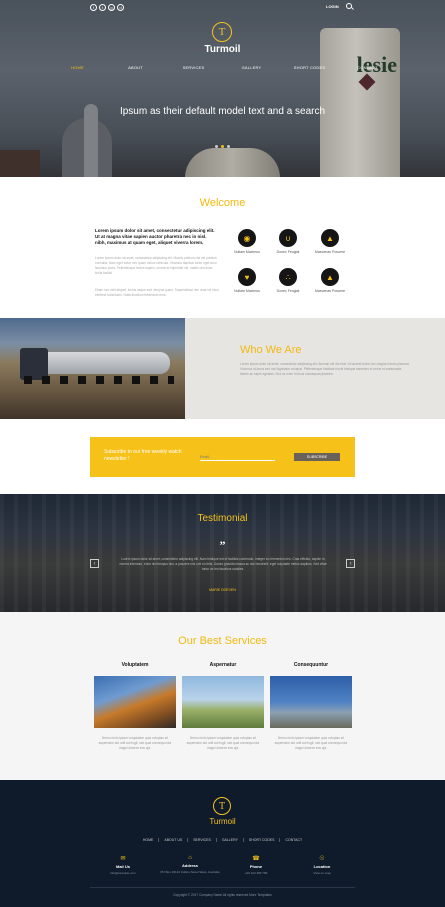 This screenshot has width=445, height=907. Describe the element at coordinates (93, 7) in the screenshot. I see `facebook-icon: f` at that location.